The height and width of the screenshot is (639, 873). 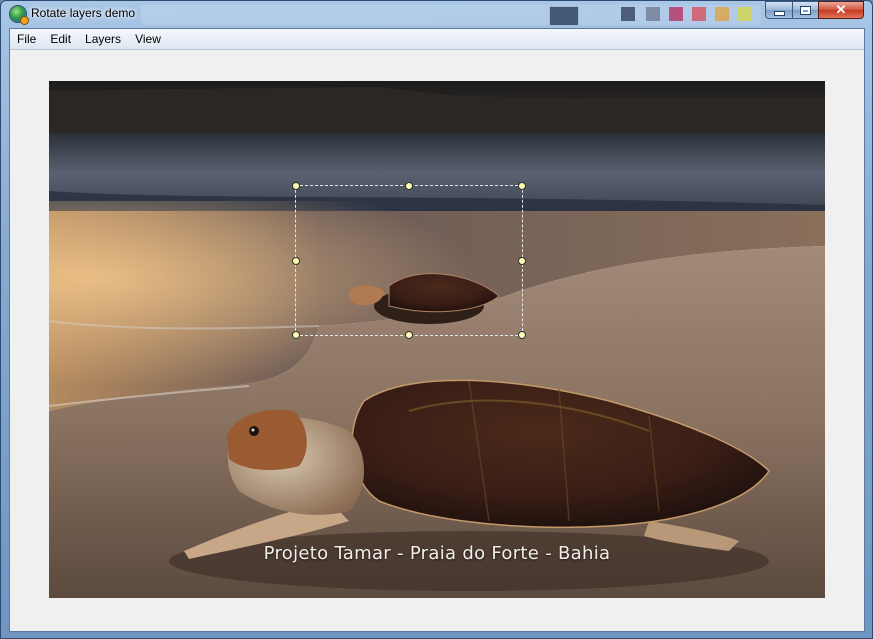 I want to click on maximize-icon, so click(x=805, y=10).